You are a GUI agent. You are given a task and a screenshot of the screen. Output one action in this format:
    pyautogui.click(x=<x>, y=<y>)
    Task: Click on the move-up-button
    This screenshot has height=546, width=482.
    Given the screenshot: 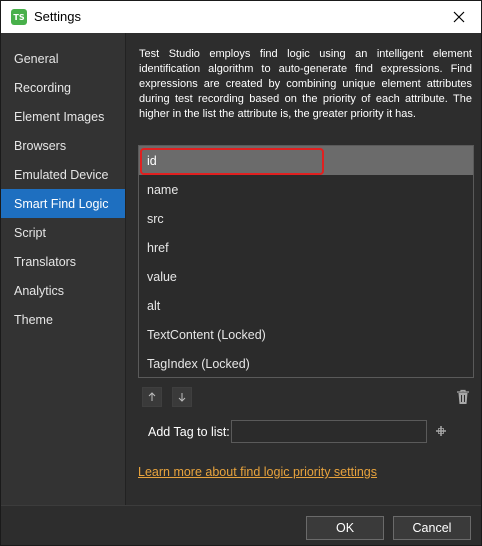 What is the action you would take?
    pyautogui.click(x=152, y=397)
    